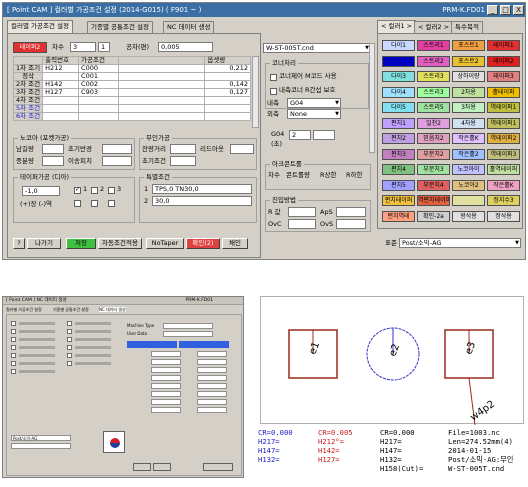 This screenshot has height=487, width=528. Describe the element at coordinates (503, 216) in the screenshot. I see `color-button: 정삭용` at that location.